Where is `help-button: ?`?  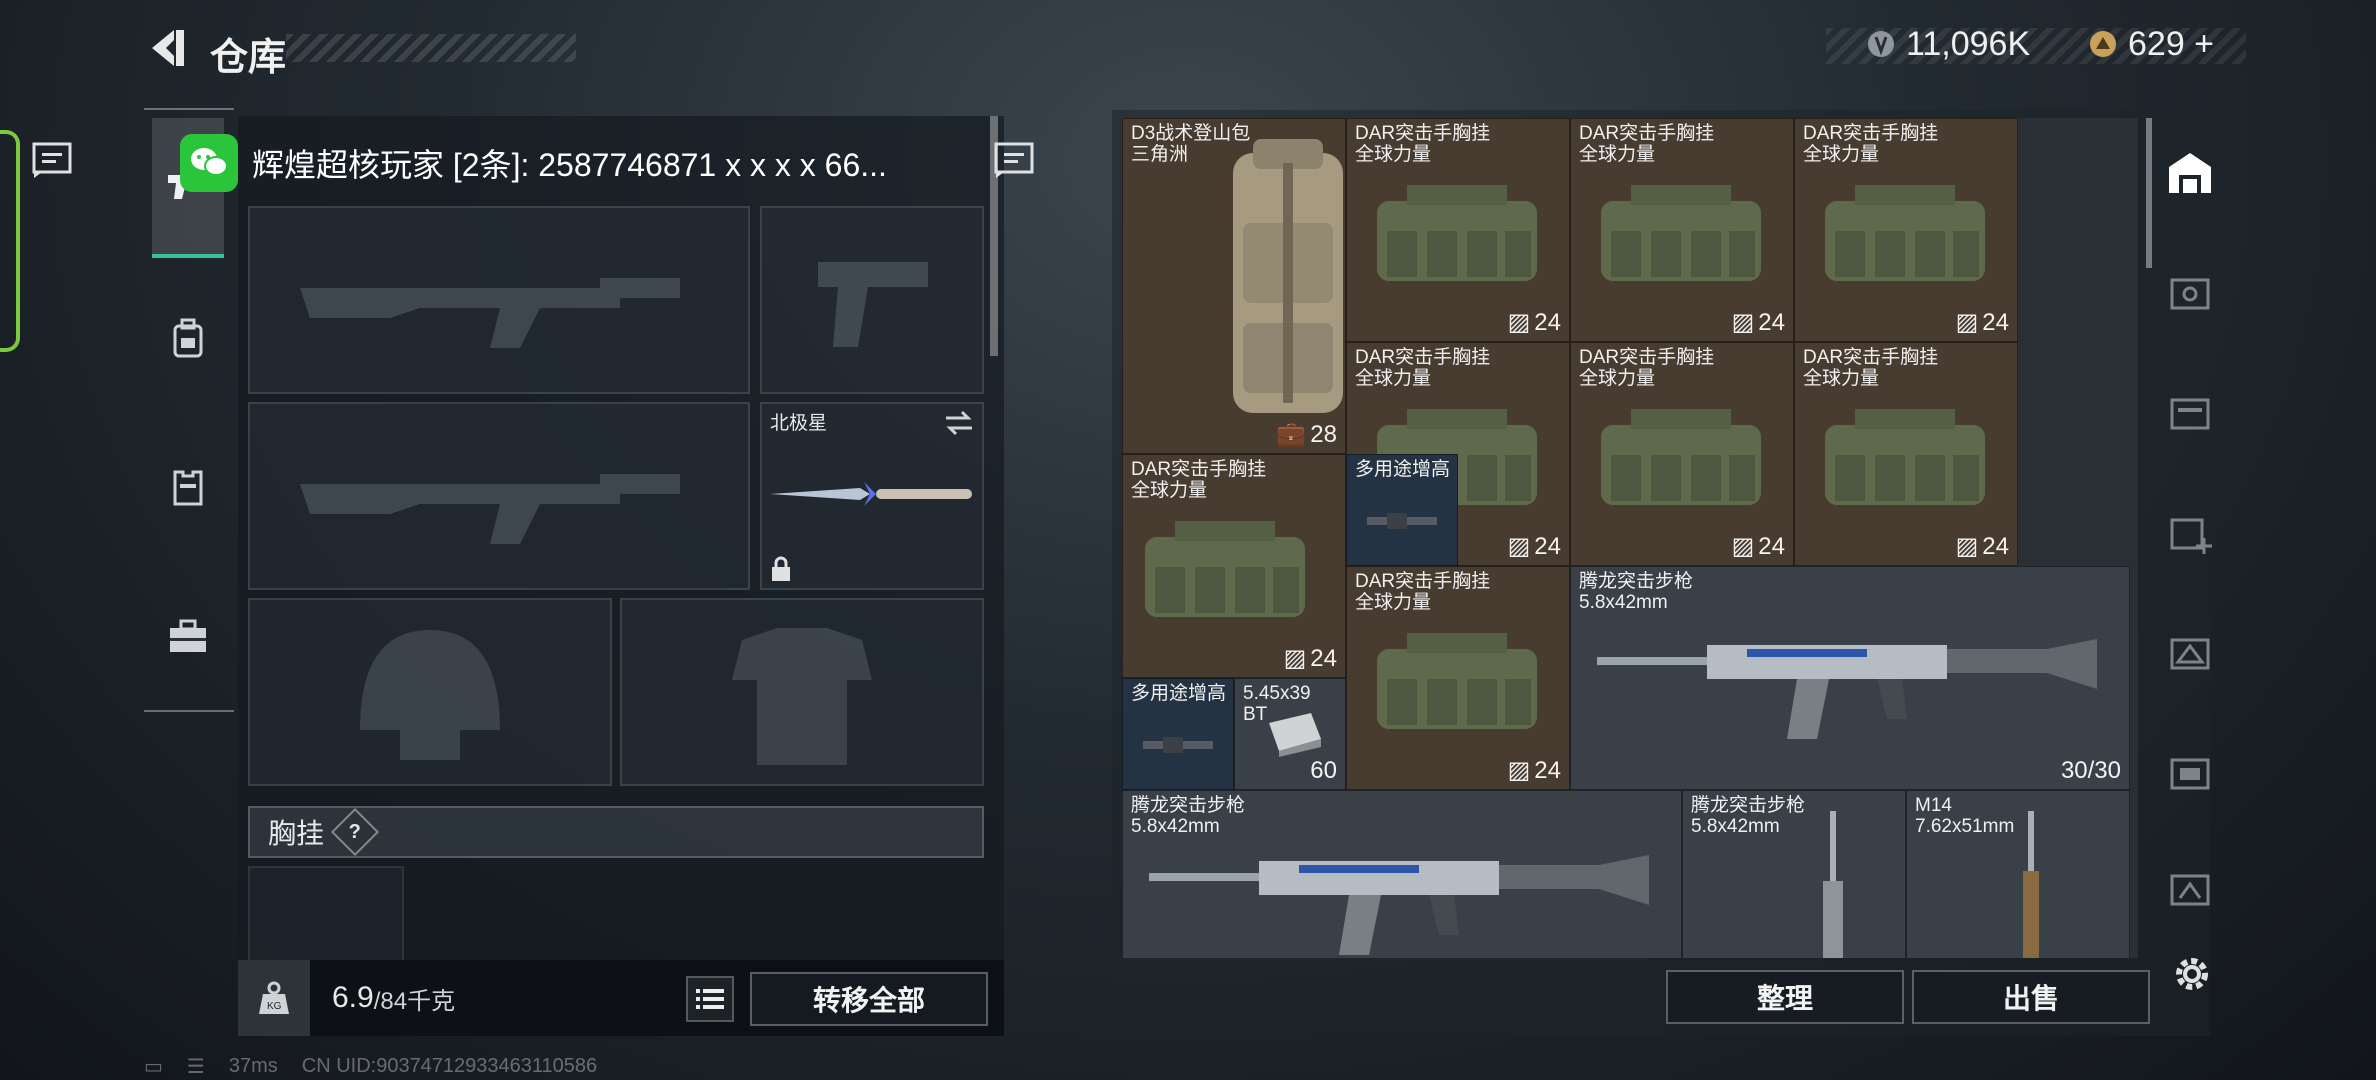 help-button: ? is located at coordinates (355, 832).